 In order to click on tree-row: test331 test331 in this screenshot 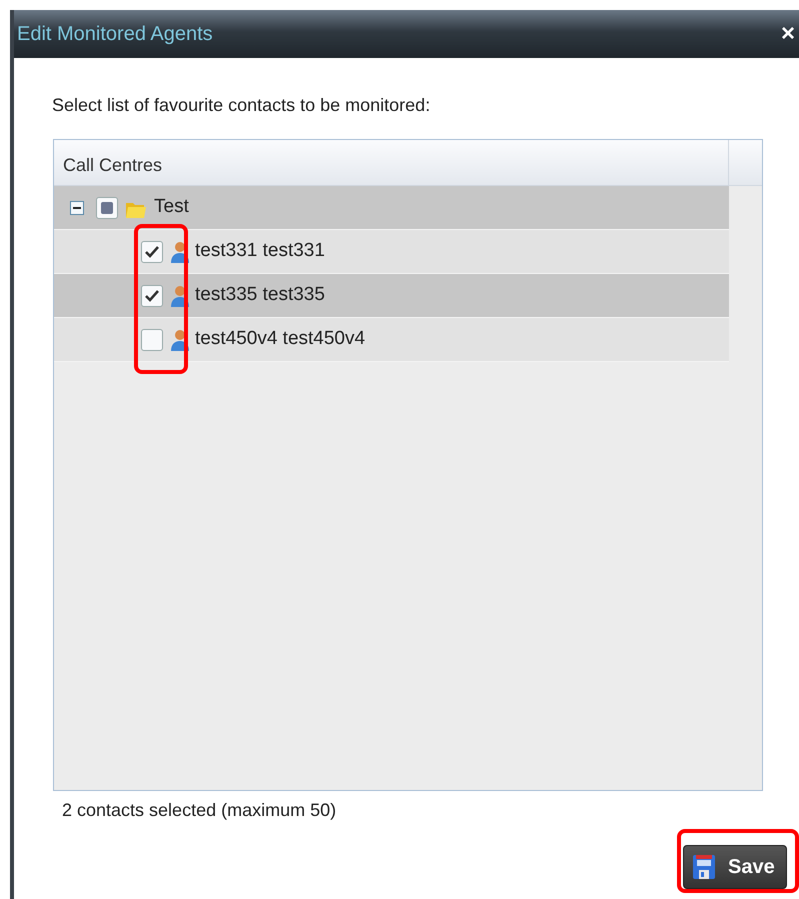, I will do `click(391, 252)`.